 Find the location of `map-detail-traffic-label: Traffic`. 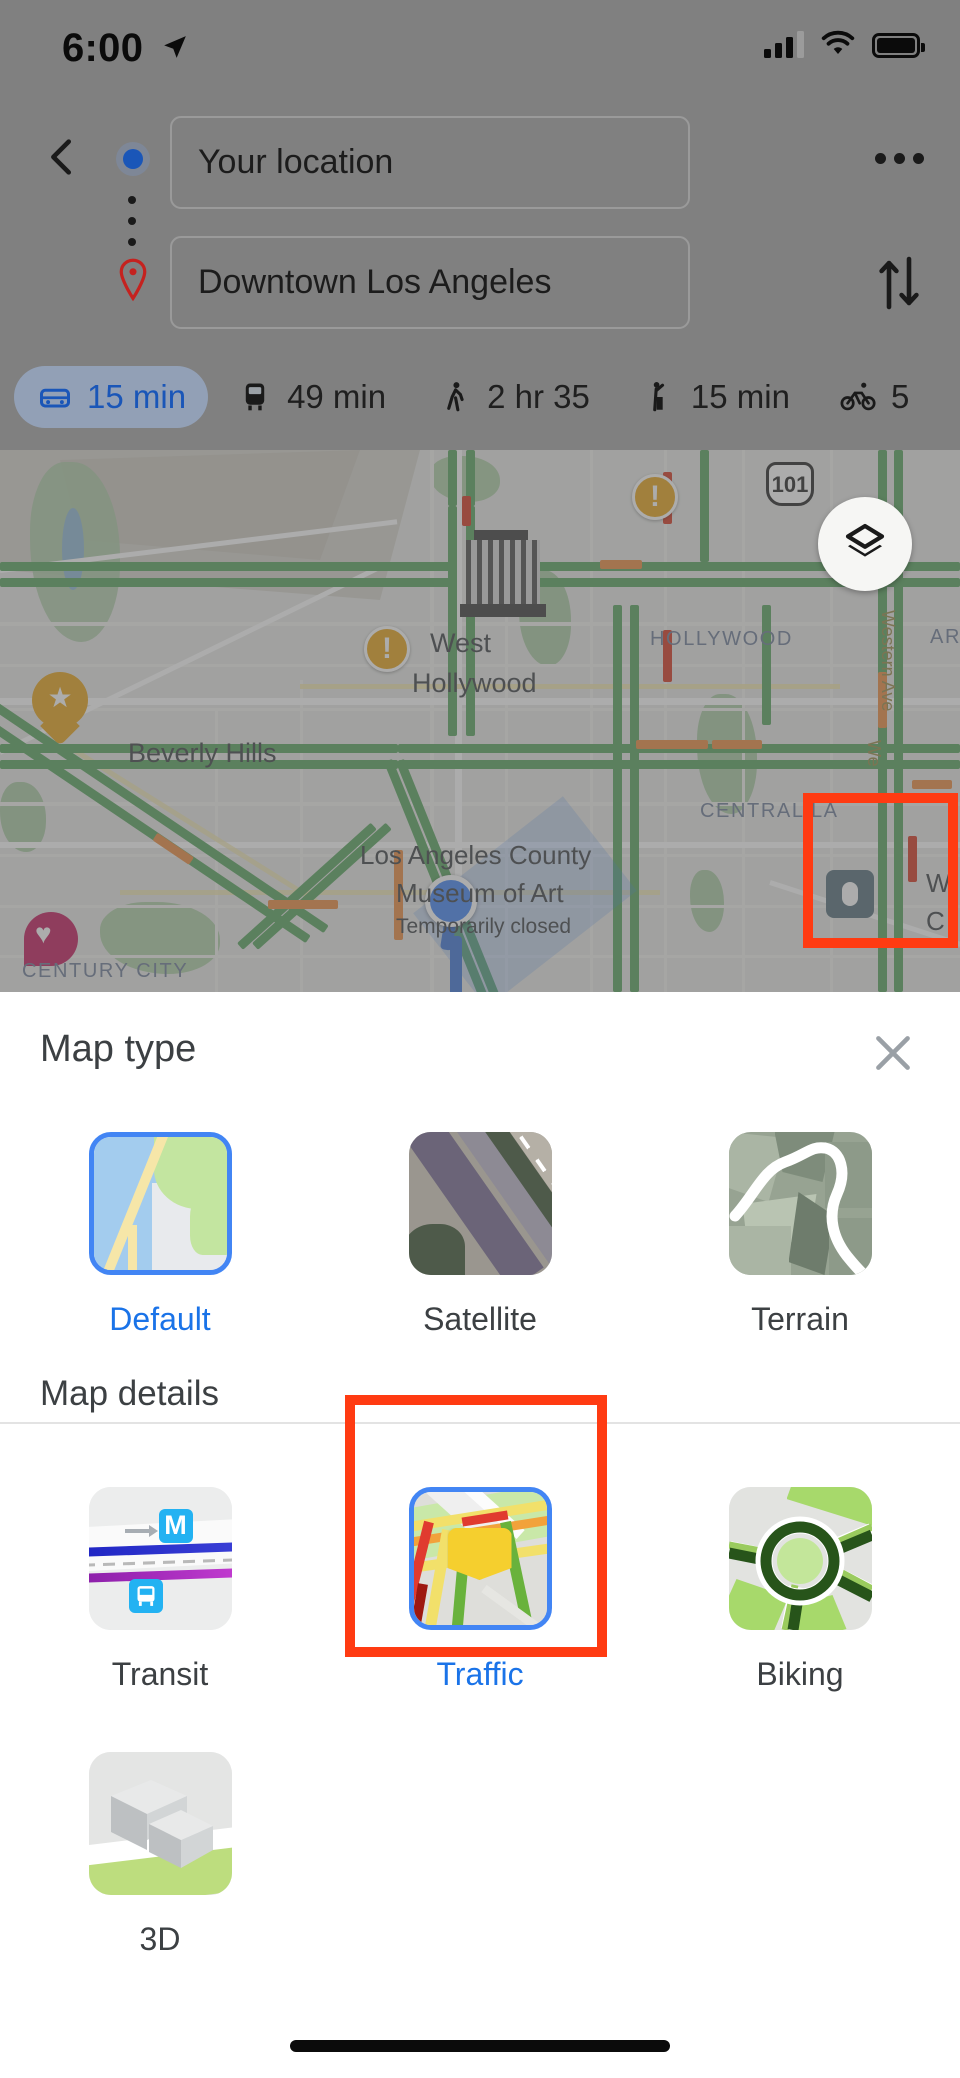

map-detail-traffic-label: Traffic is located at coordinates (480, 1674).